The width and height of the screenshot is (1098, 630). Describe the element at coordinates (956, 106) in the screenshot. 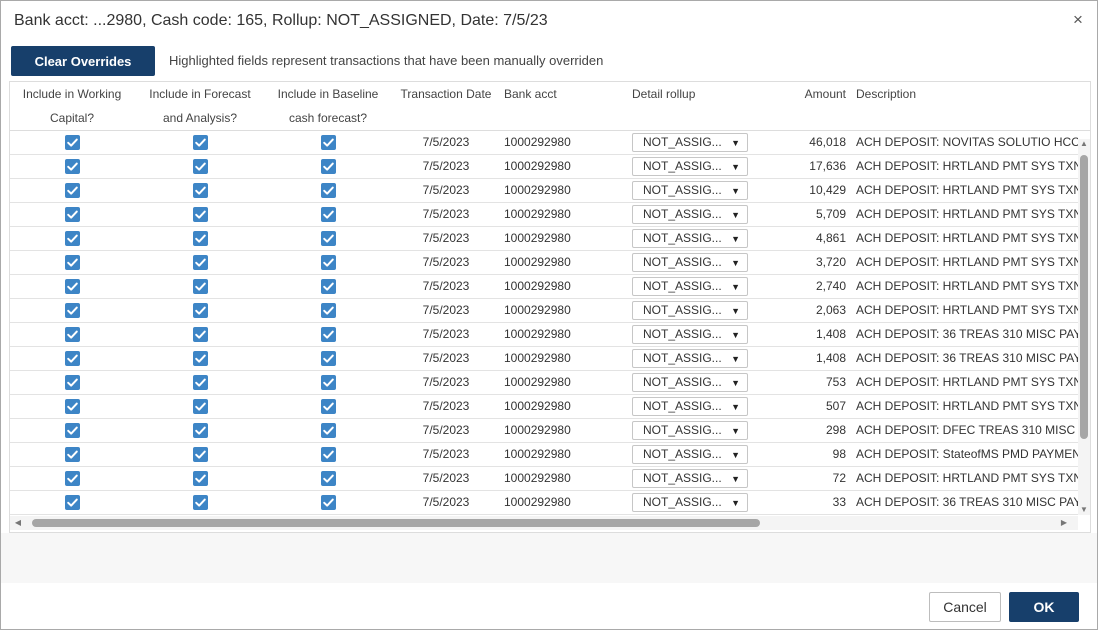

I see `column-header-description: Description` at that location.